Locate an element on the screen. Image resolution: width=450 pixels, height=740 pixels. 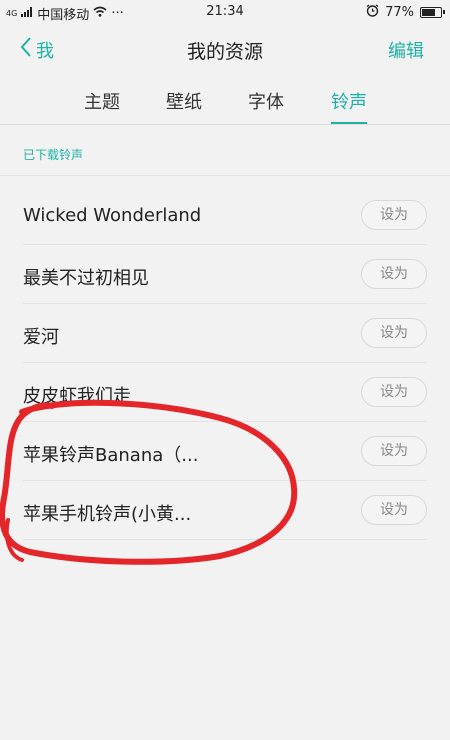
page-title: 我的资源 is located at coordinates (224, 52).